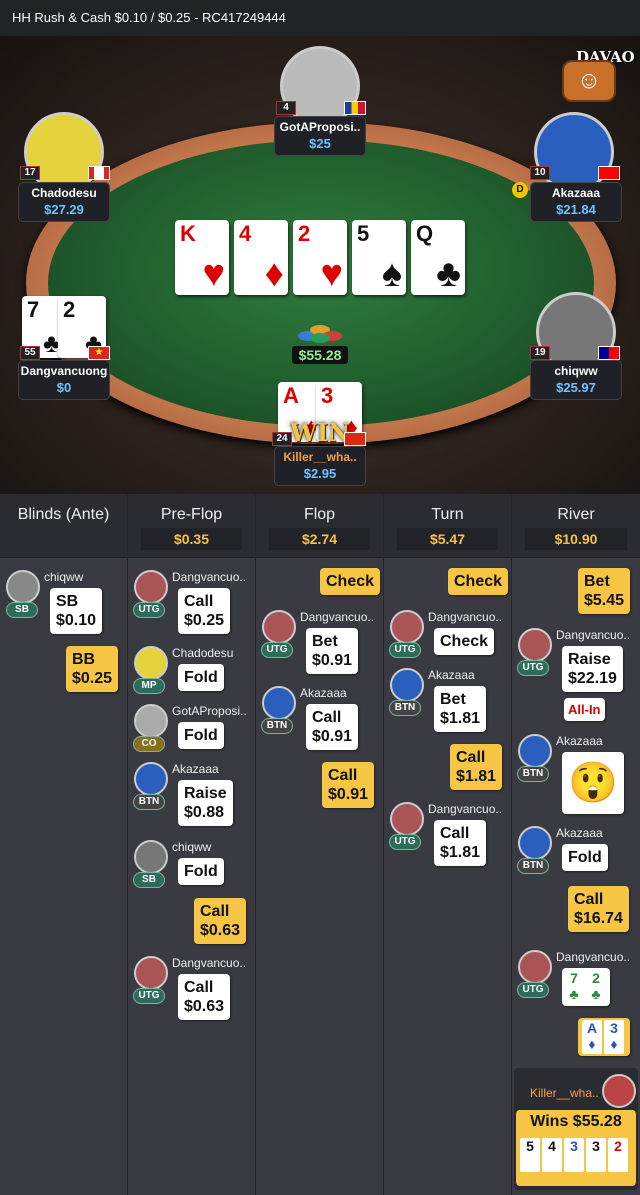 The width and height of the screenshot is (640, 1195). I want to click on column-header: River $10.90, so click(576, 526).